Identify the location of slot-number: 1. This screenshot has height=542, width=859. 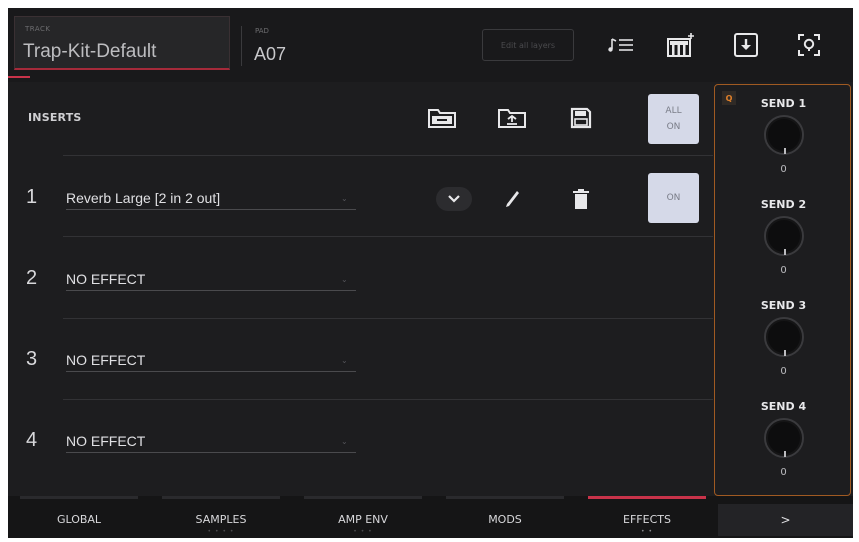
(32, 197).